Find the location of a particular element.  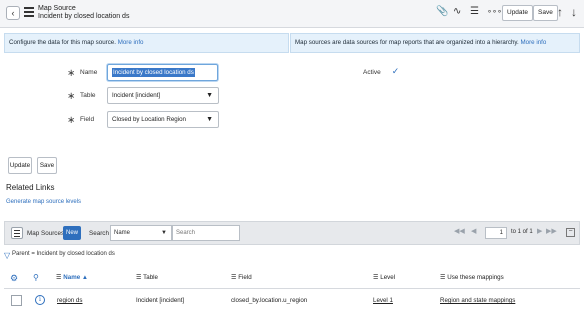

page-number-input: 1 is located at coordinates (496, 233).